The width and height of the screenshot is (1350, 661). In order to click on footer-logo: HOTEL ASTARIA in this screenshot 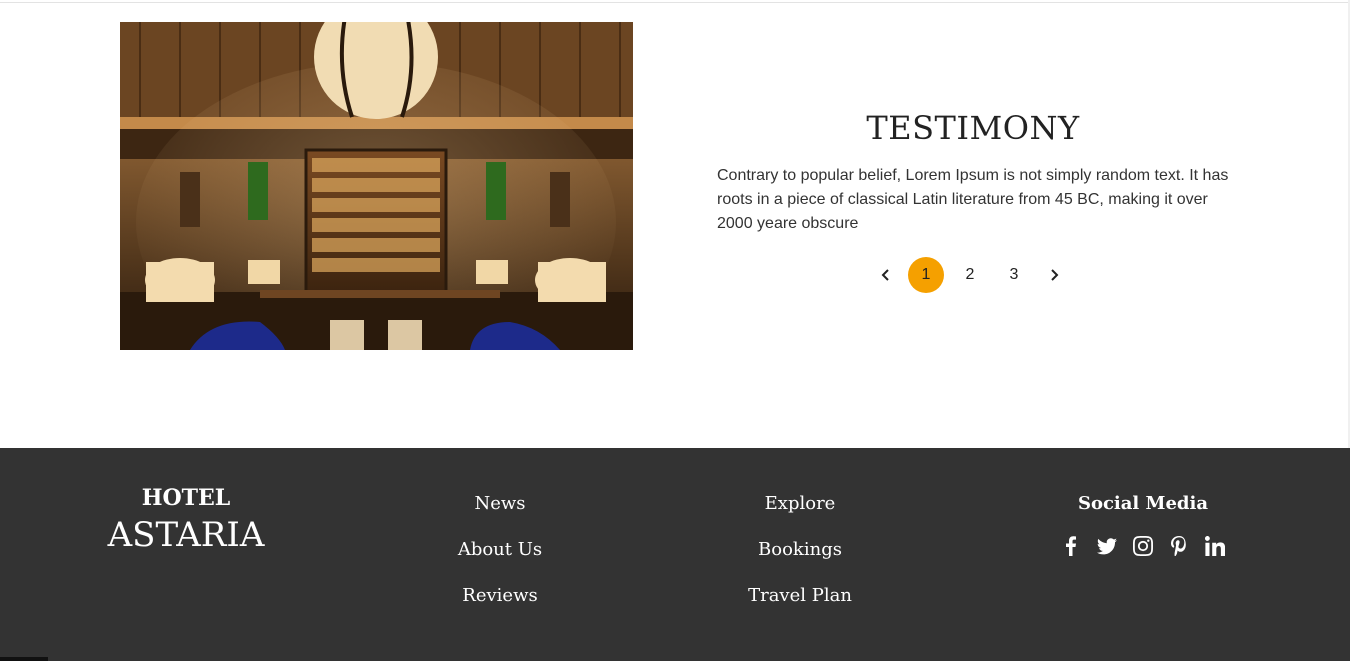, I will do `click(186, 520)`.